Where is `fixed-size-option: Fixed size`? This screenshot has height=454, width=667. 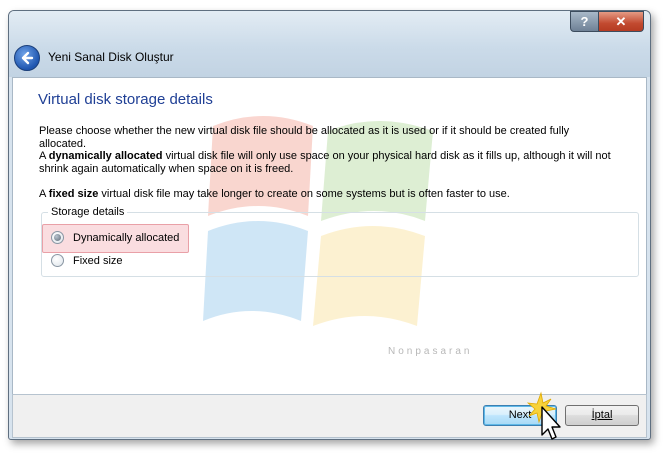 fixed-size-option: Fixed size is located at coordinates (87, 260).